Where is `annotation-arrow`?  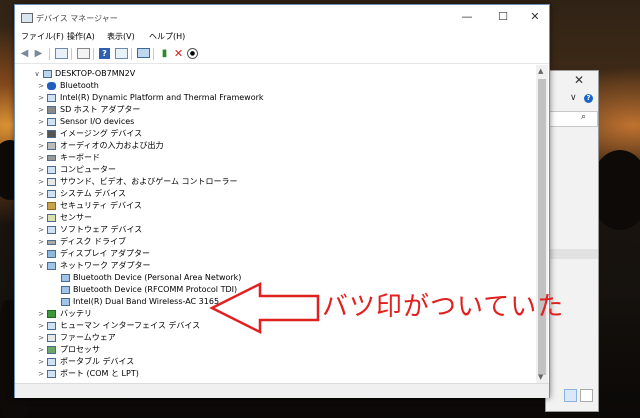
annotation-arrow is located at coordinates (264, 308).